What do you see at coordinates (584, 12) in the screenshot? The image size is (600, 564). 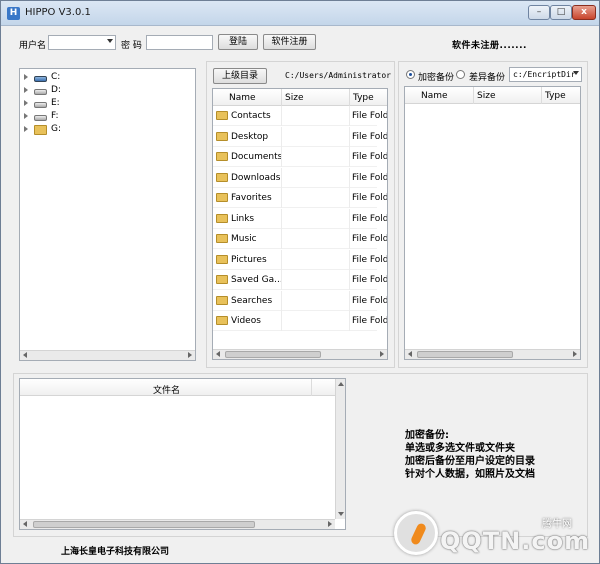 I see `close-button: x` at bounding box center [584, 12].